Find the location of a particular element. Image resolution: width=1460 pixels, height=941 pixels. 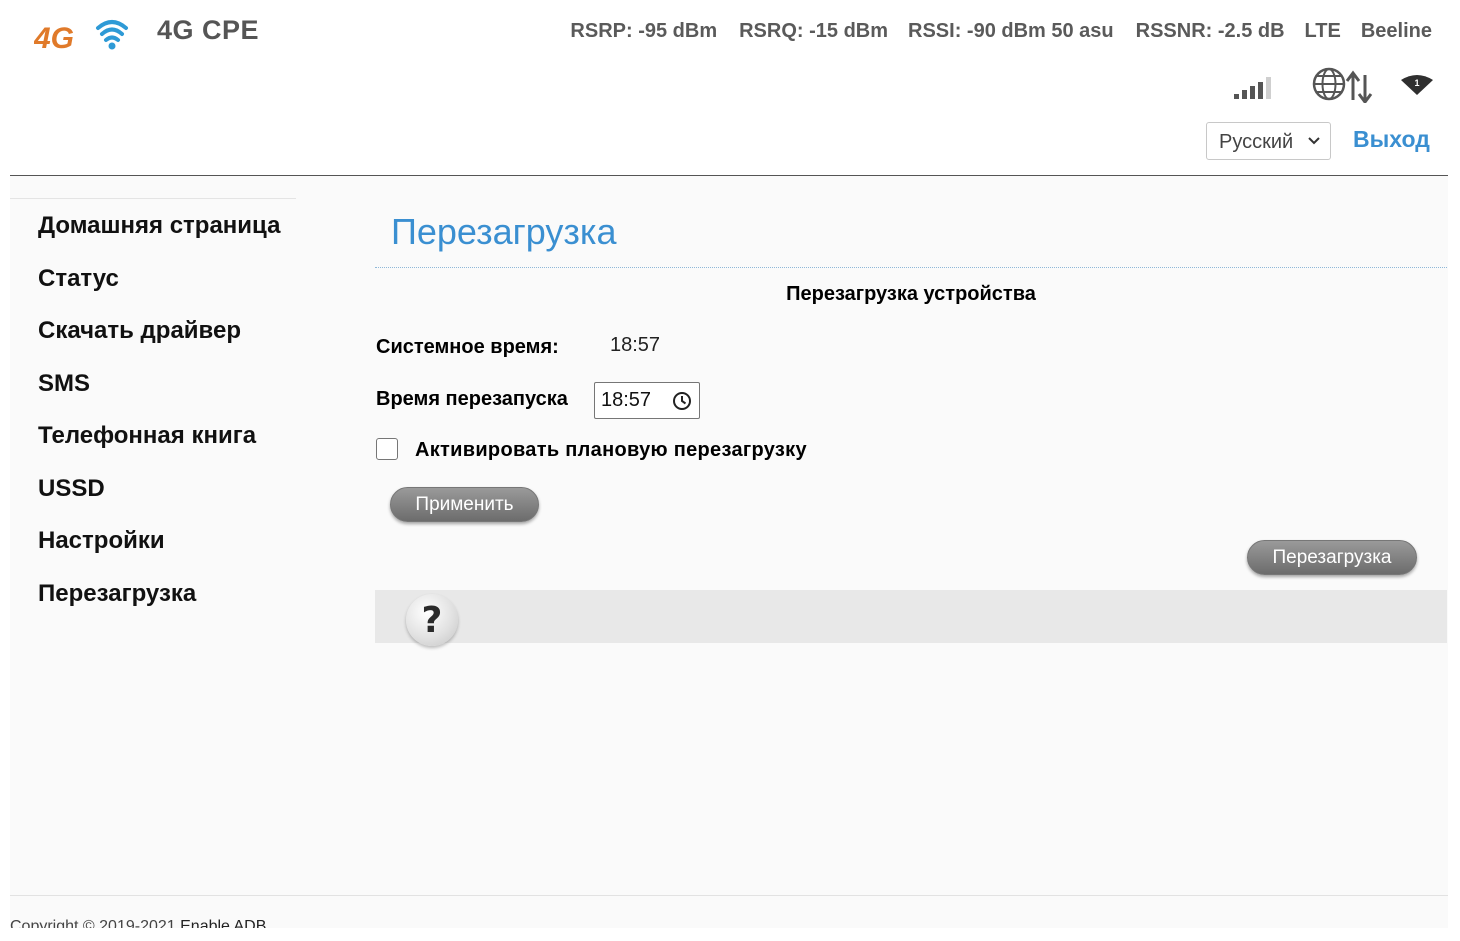

language-select: Русский is located at coordinates (1268, 141).